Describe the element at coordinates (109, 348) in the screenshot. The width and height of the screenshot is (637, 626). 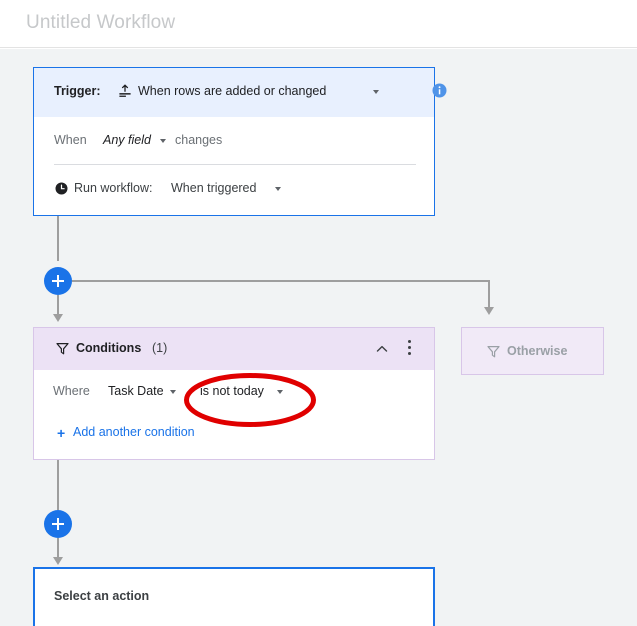
I see `conditions-title: Conditions` at that location.